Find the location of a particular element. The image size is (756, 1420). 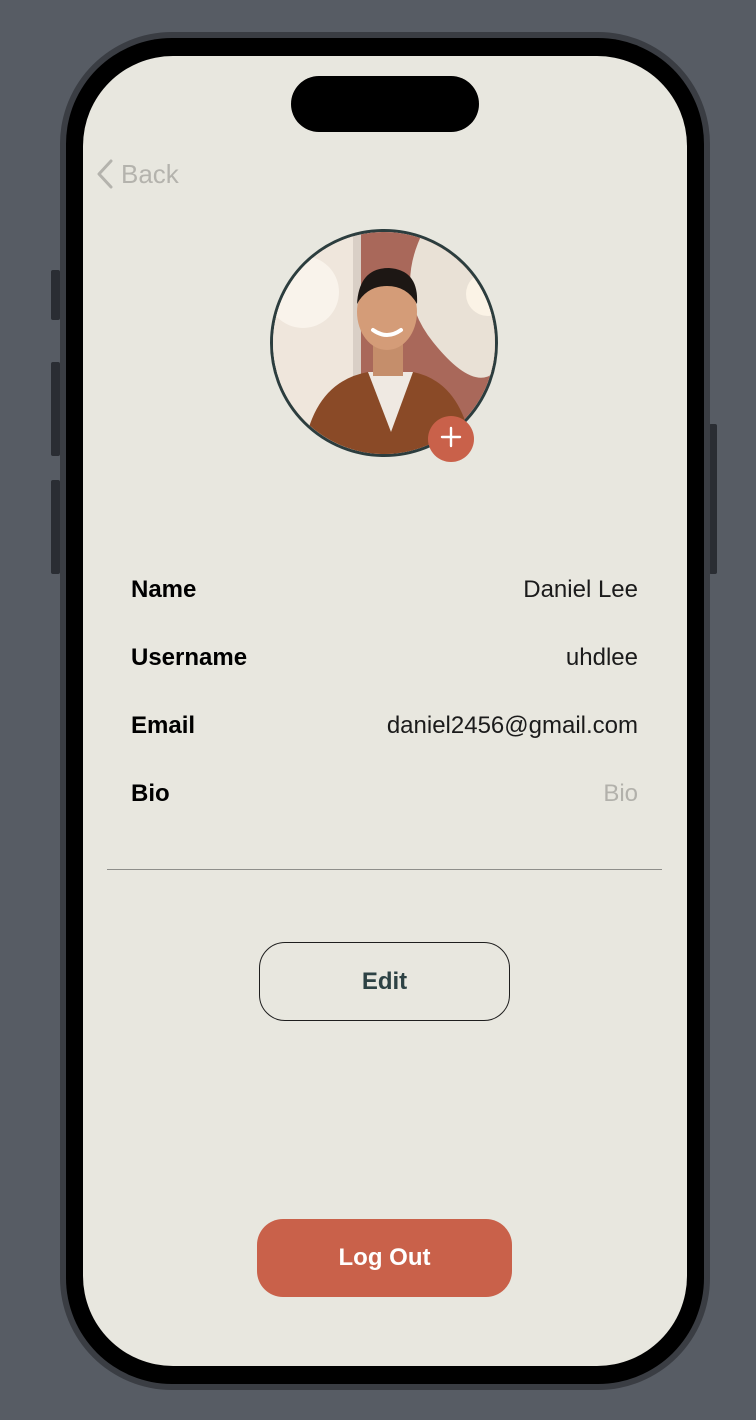

divider is located at coordinates (384, 869).